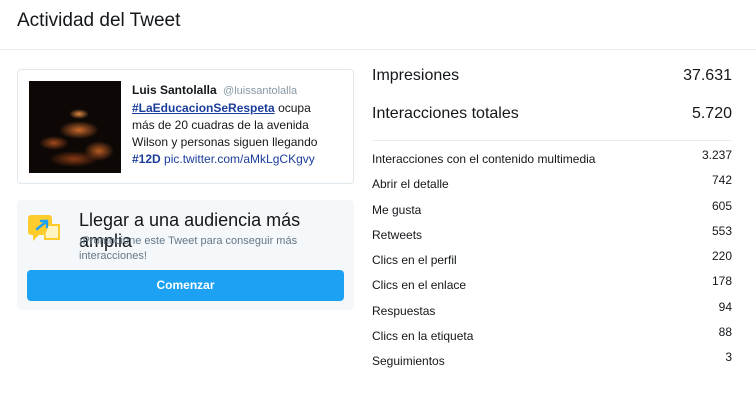  Describe the element at coordinates (408, 361) in the screenshot. I see `stat-label: Seguimientos` at that location.